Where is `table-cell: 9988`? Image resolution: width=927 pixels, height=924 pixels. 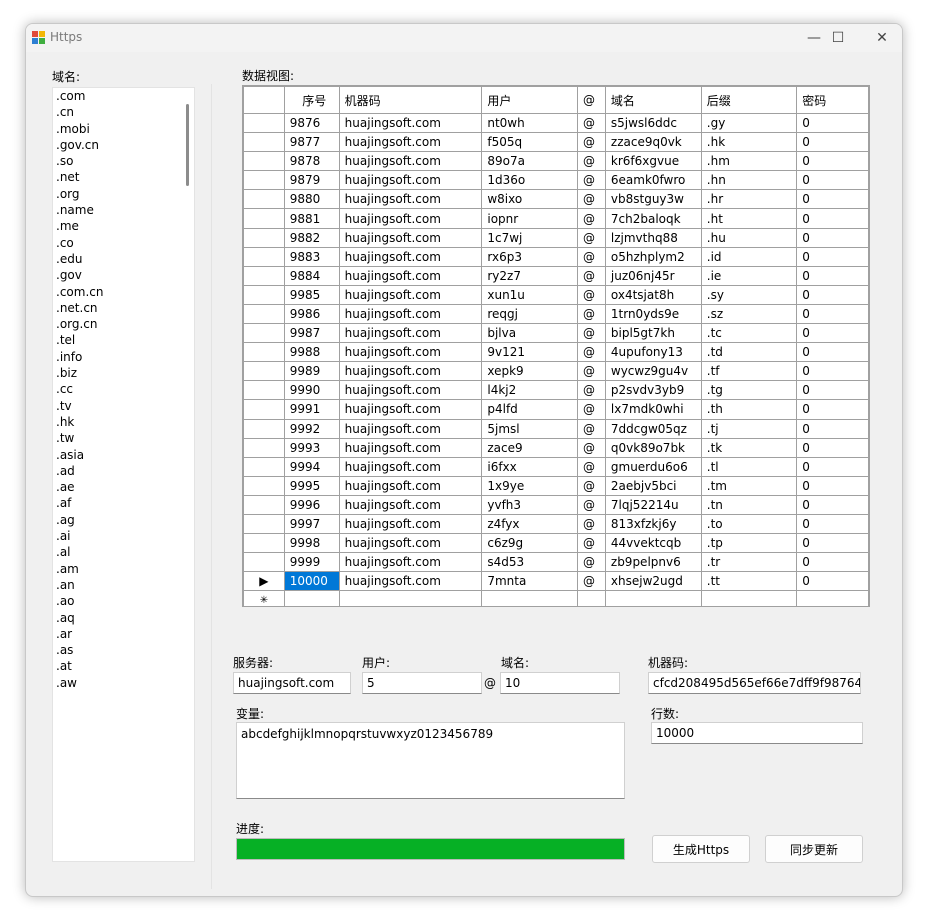
table-cell: 9988 is located at coordinates (311, 352).